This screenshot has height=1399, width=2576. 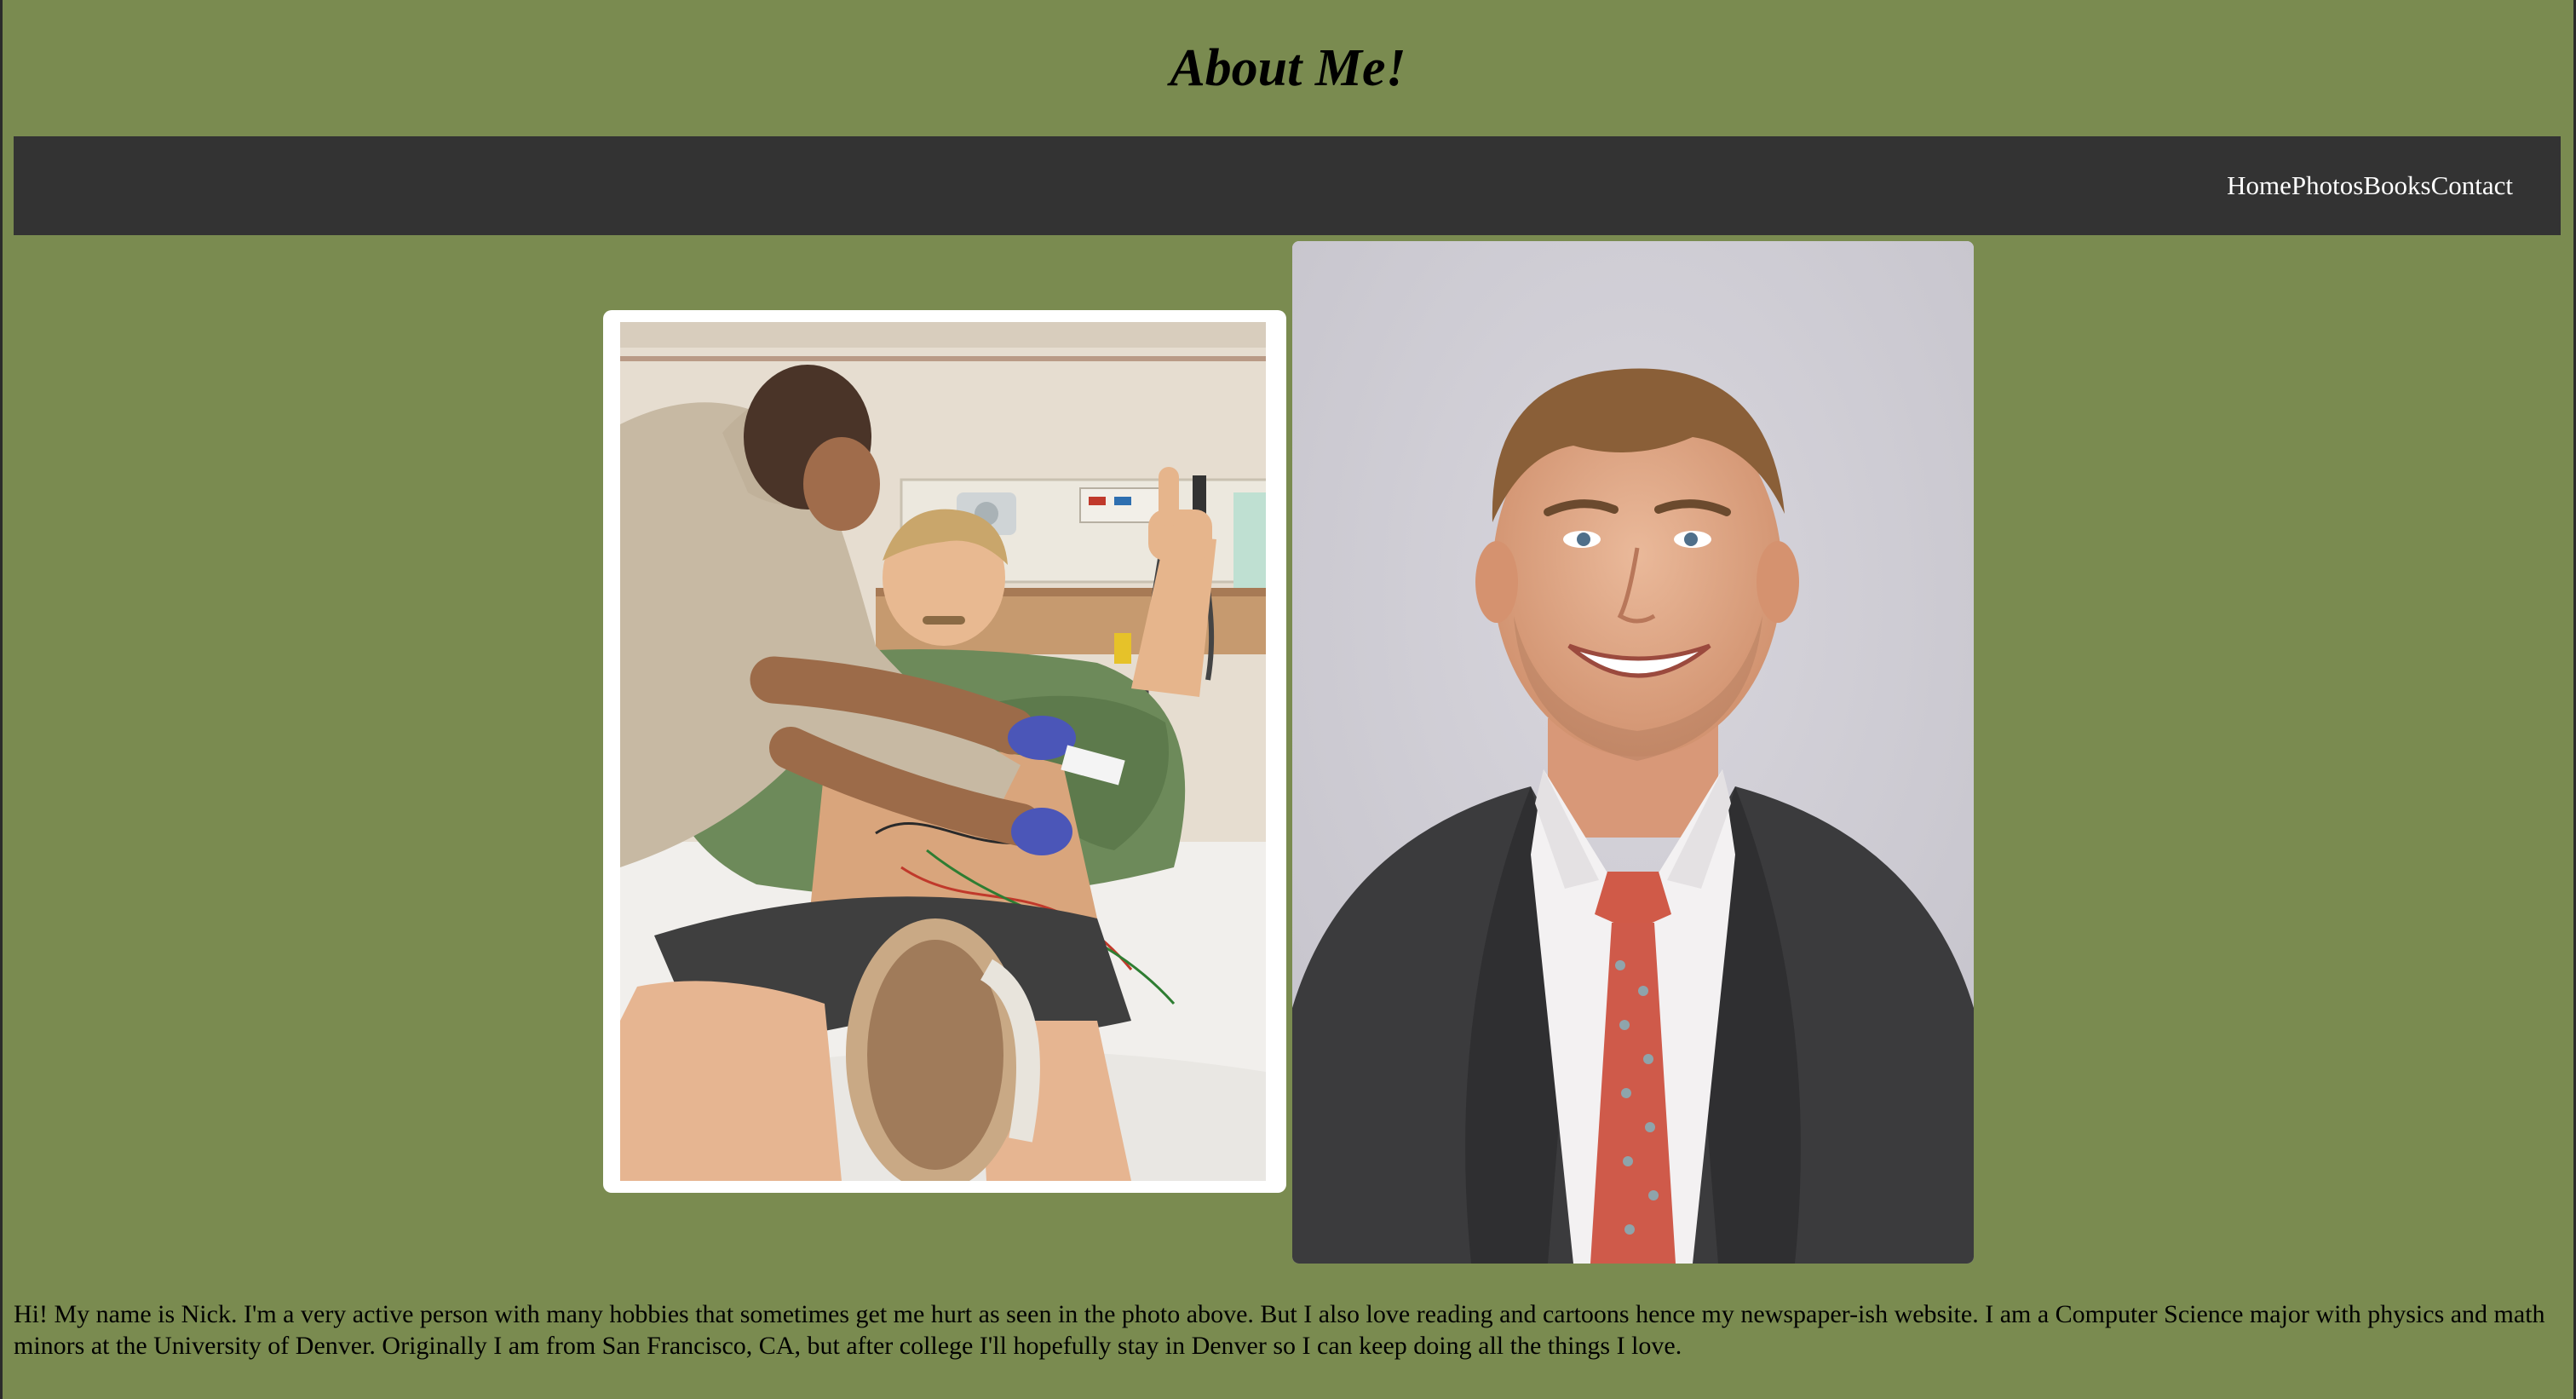 I want to click on nav-link-home: Home, so click(x=2259, y=185).